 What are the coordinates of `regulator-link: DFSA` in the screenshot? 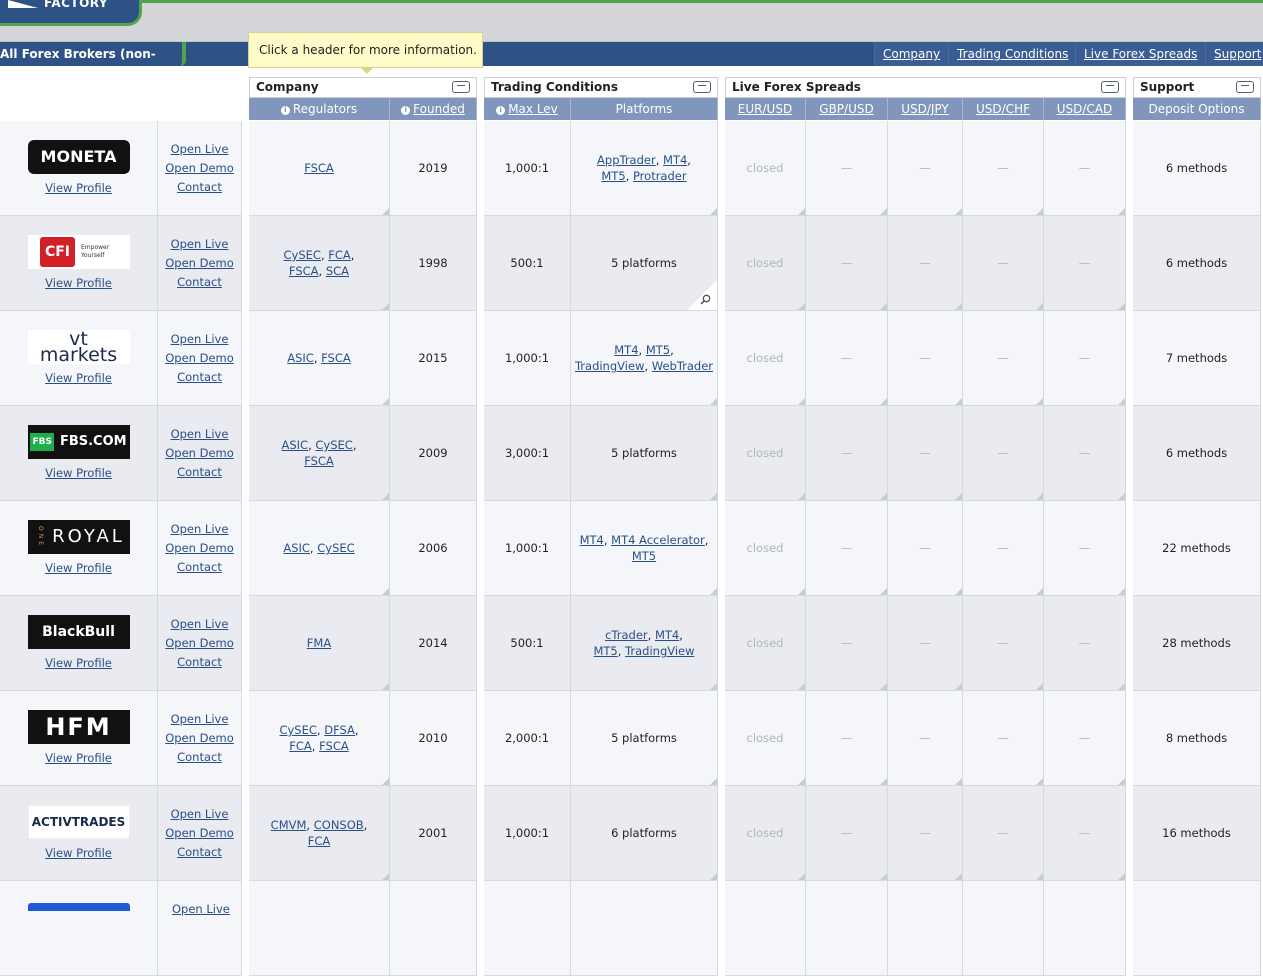 It's located at (339, 730).